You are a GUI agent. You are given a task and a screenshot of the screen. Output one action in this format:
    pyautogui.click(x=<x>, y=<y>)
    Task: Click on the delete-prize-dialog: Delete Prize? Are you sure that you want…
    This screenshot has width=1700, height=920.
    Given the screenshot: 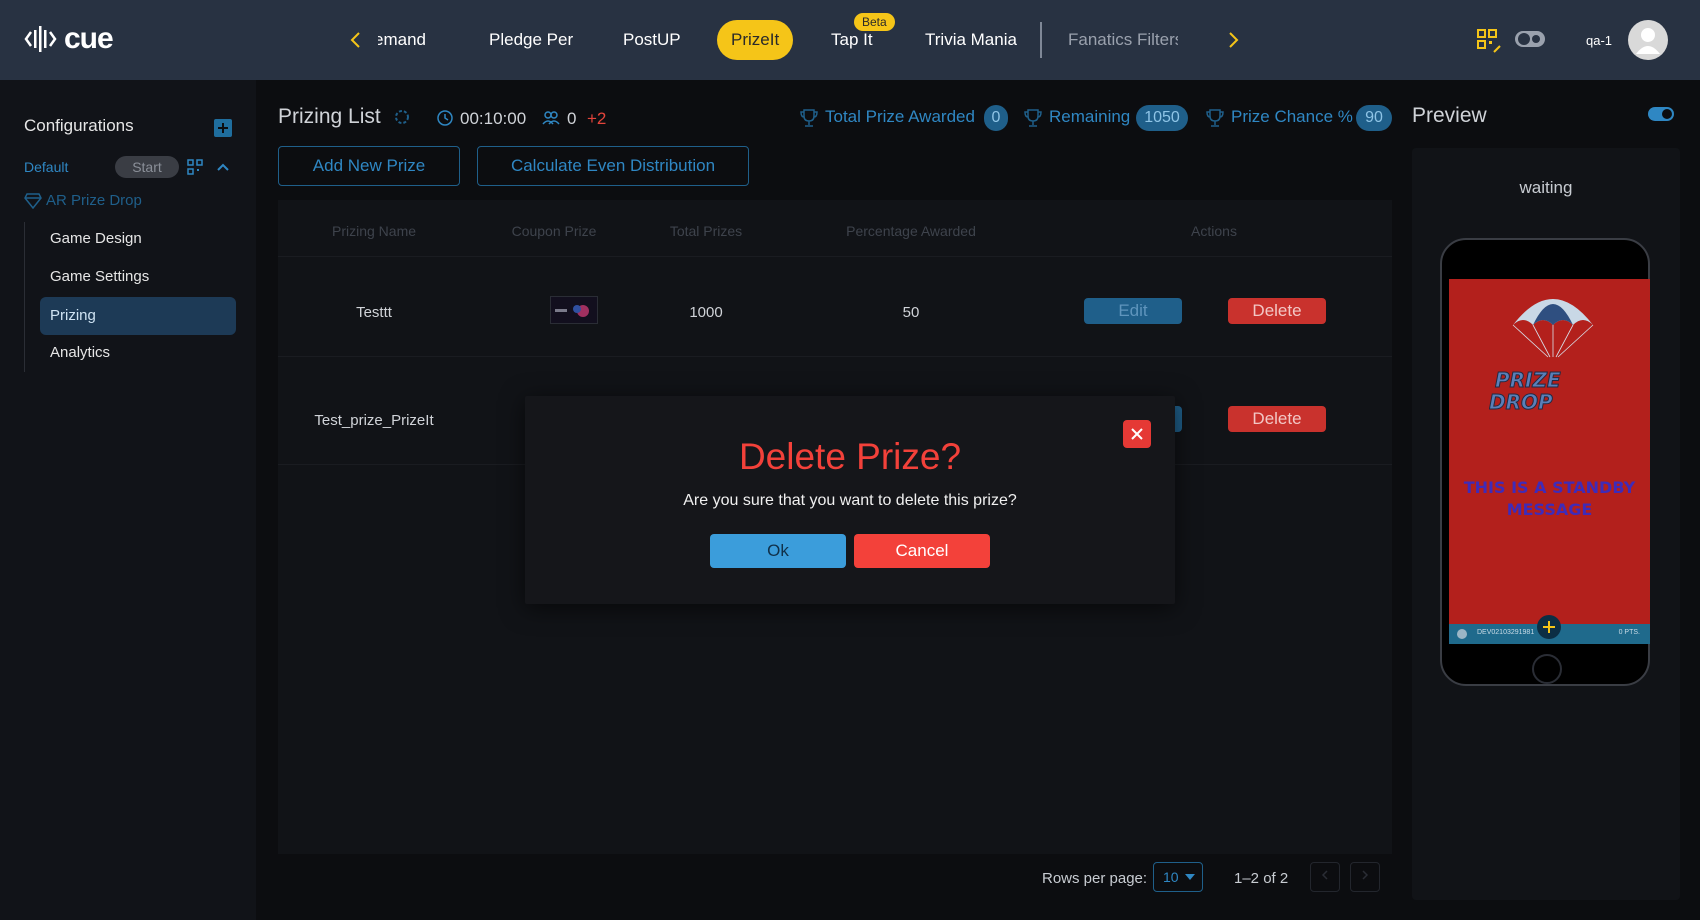 What is the action you would take?
    pyautogui.click(x=850, y=500)
    